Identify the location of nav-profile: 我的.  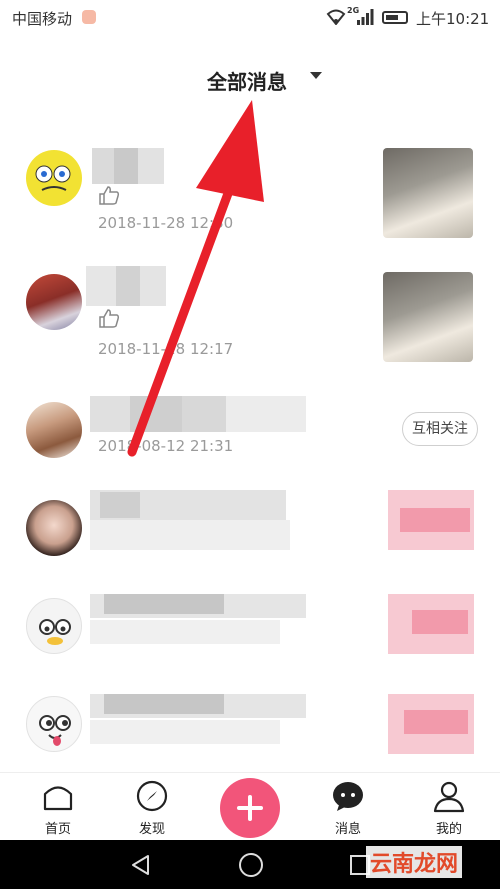
(449, 807).